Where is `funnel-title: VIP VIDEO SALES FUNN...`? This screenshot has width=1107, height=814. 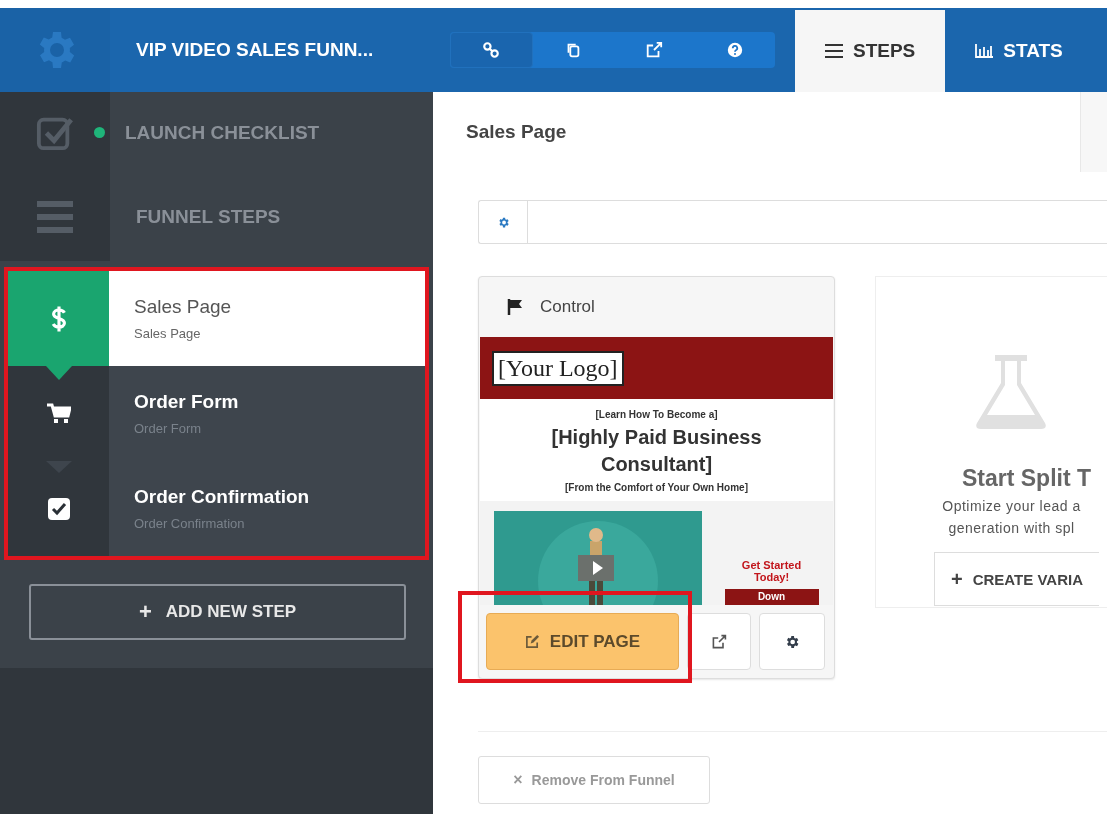
funnel-title: VIP VIDEO SALES FUNN... is located at coordinates (255, 50).